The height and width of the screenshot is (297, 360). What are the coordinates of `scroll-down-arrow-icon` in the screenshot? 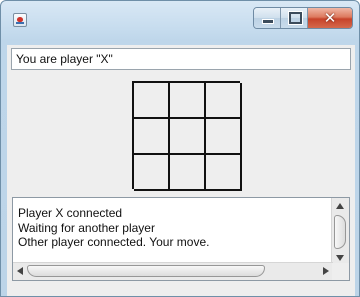 It's located at (340, 258).